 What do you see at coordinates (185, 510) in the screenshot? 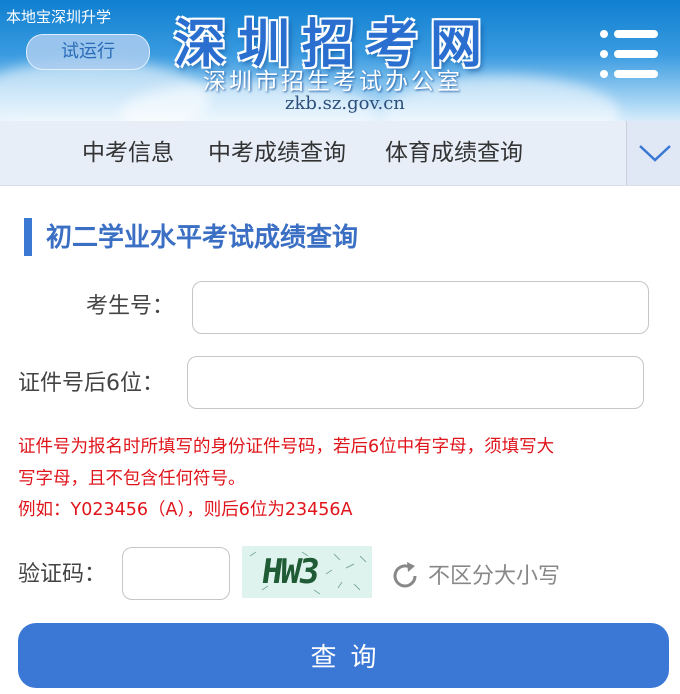
I see `id-note-example: 例如：Y023456（A），则后6位为23456A` at bounding box center [185, 510].